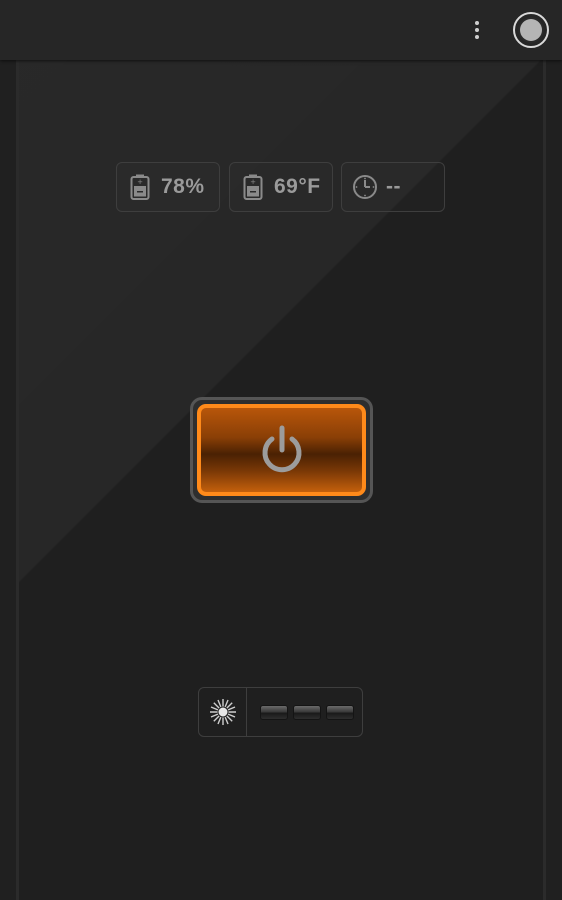  Describe the element at coordinates (365, 187) in the screenshot. I see `clock-icon` at that location.